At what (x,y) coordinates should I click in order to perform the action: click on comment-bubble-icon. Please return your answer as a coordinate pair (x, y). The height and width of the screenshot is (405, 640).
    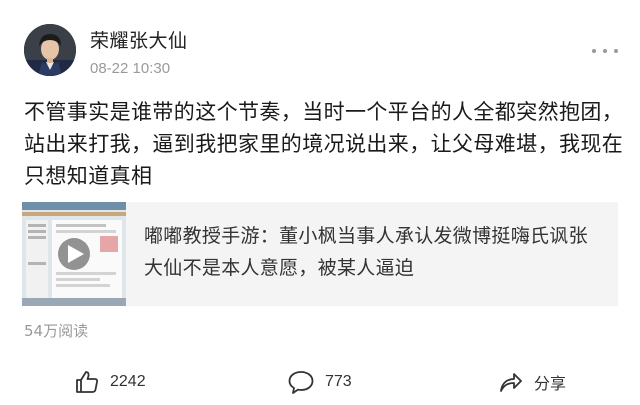
    Looking at the image, I should click on (301, 382).